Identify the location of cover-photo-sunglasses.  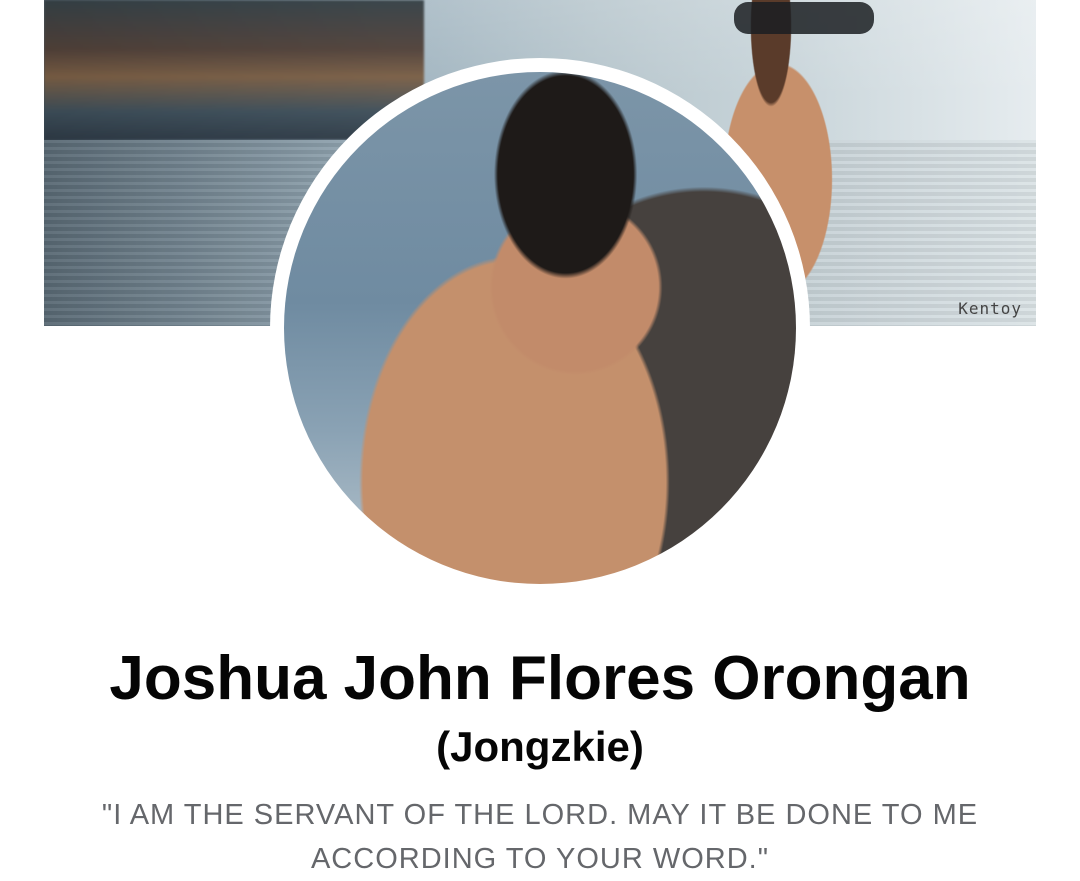
(804, 18).